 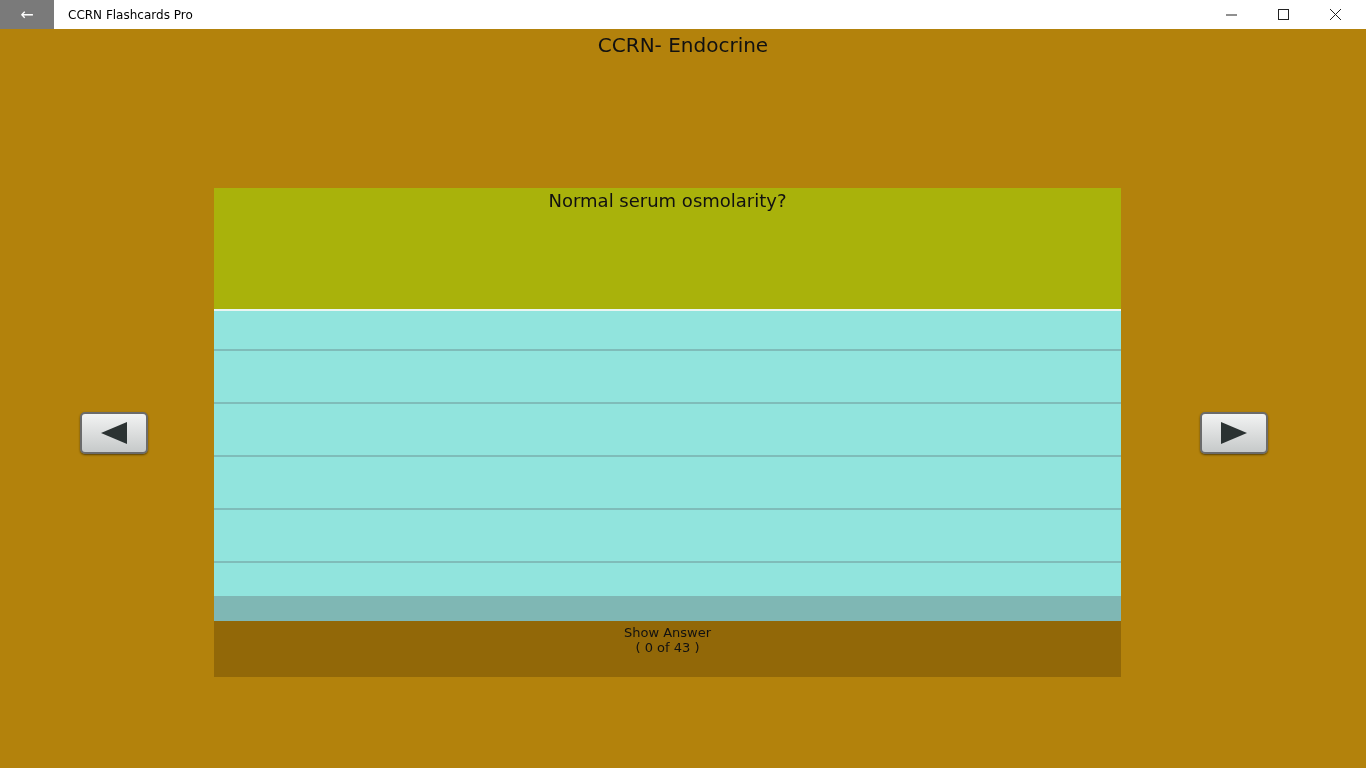 I want to click on deck-title: CCRN- Endocrine, so click(x=683, y=46).